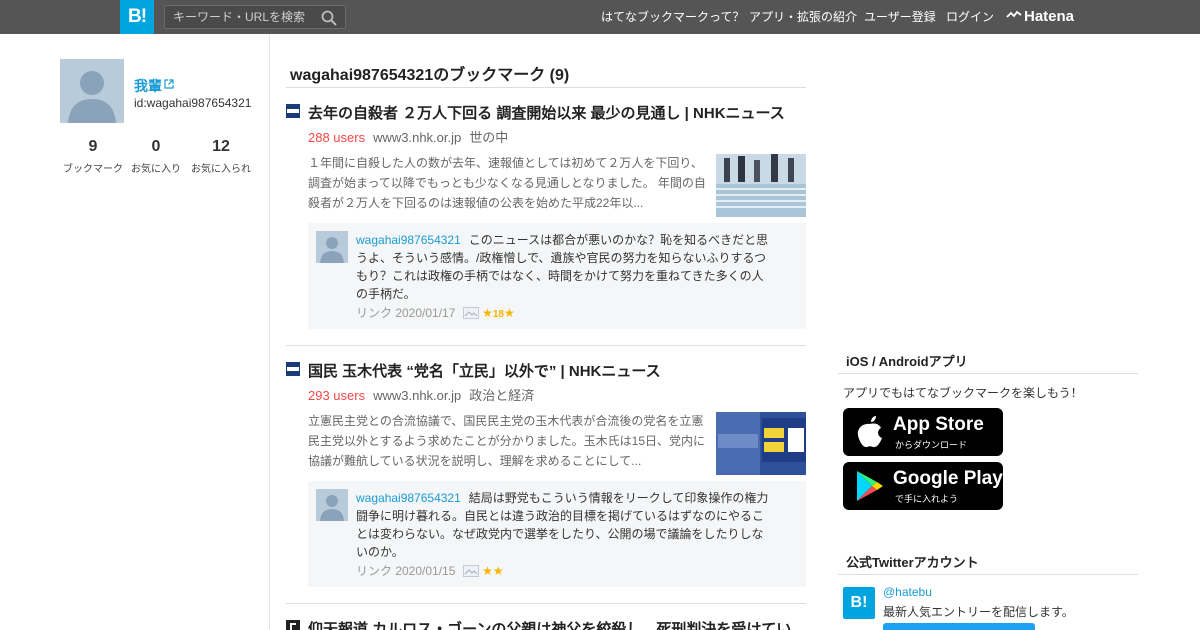 This screenshot has width=1200, height=630. What do you see at coordinates (546, 112) in the screenshot?
I see `entry-title: 去年の自殺者 ２万人下回る 調査開始以来 最少の見通し | NHKニュース` at bounding box center [546, 112].